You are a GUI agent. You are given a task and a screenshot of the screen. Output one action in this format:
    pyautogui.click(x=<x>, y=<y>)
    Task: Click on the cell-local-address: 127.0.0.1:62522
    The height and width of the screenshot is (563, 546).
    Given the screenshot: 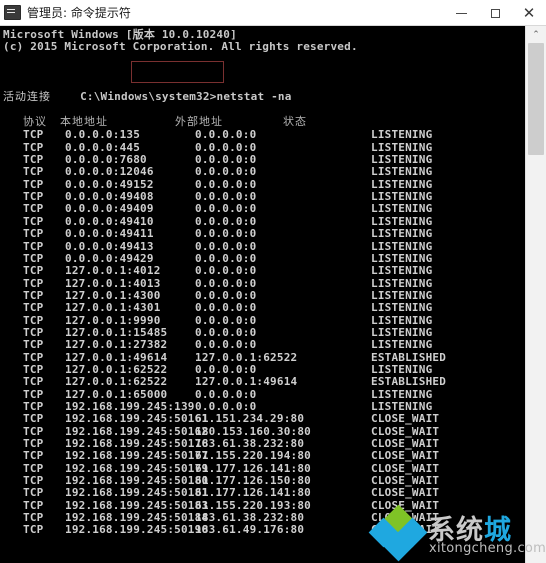 What is the action you would take?
    pyautogui.click(x=116, y=382)
    